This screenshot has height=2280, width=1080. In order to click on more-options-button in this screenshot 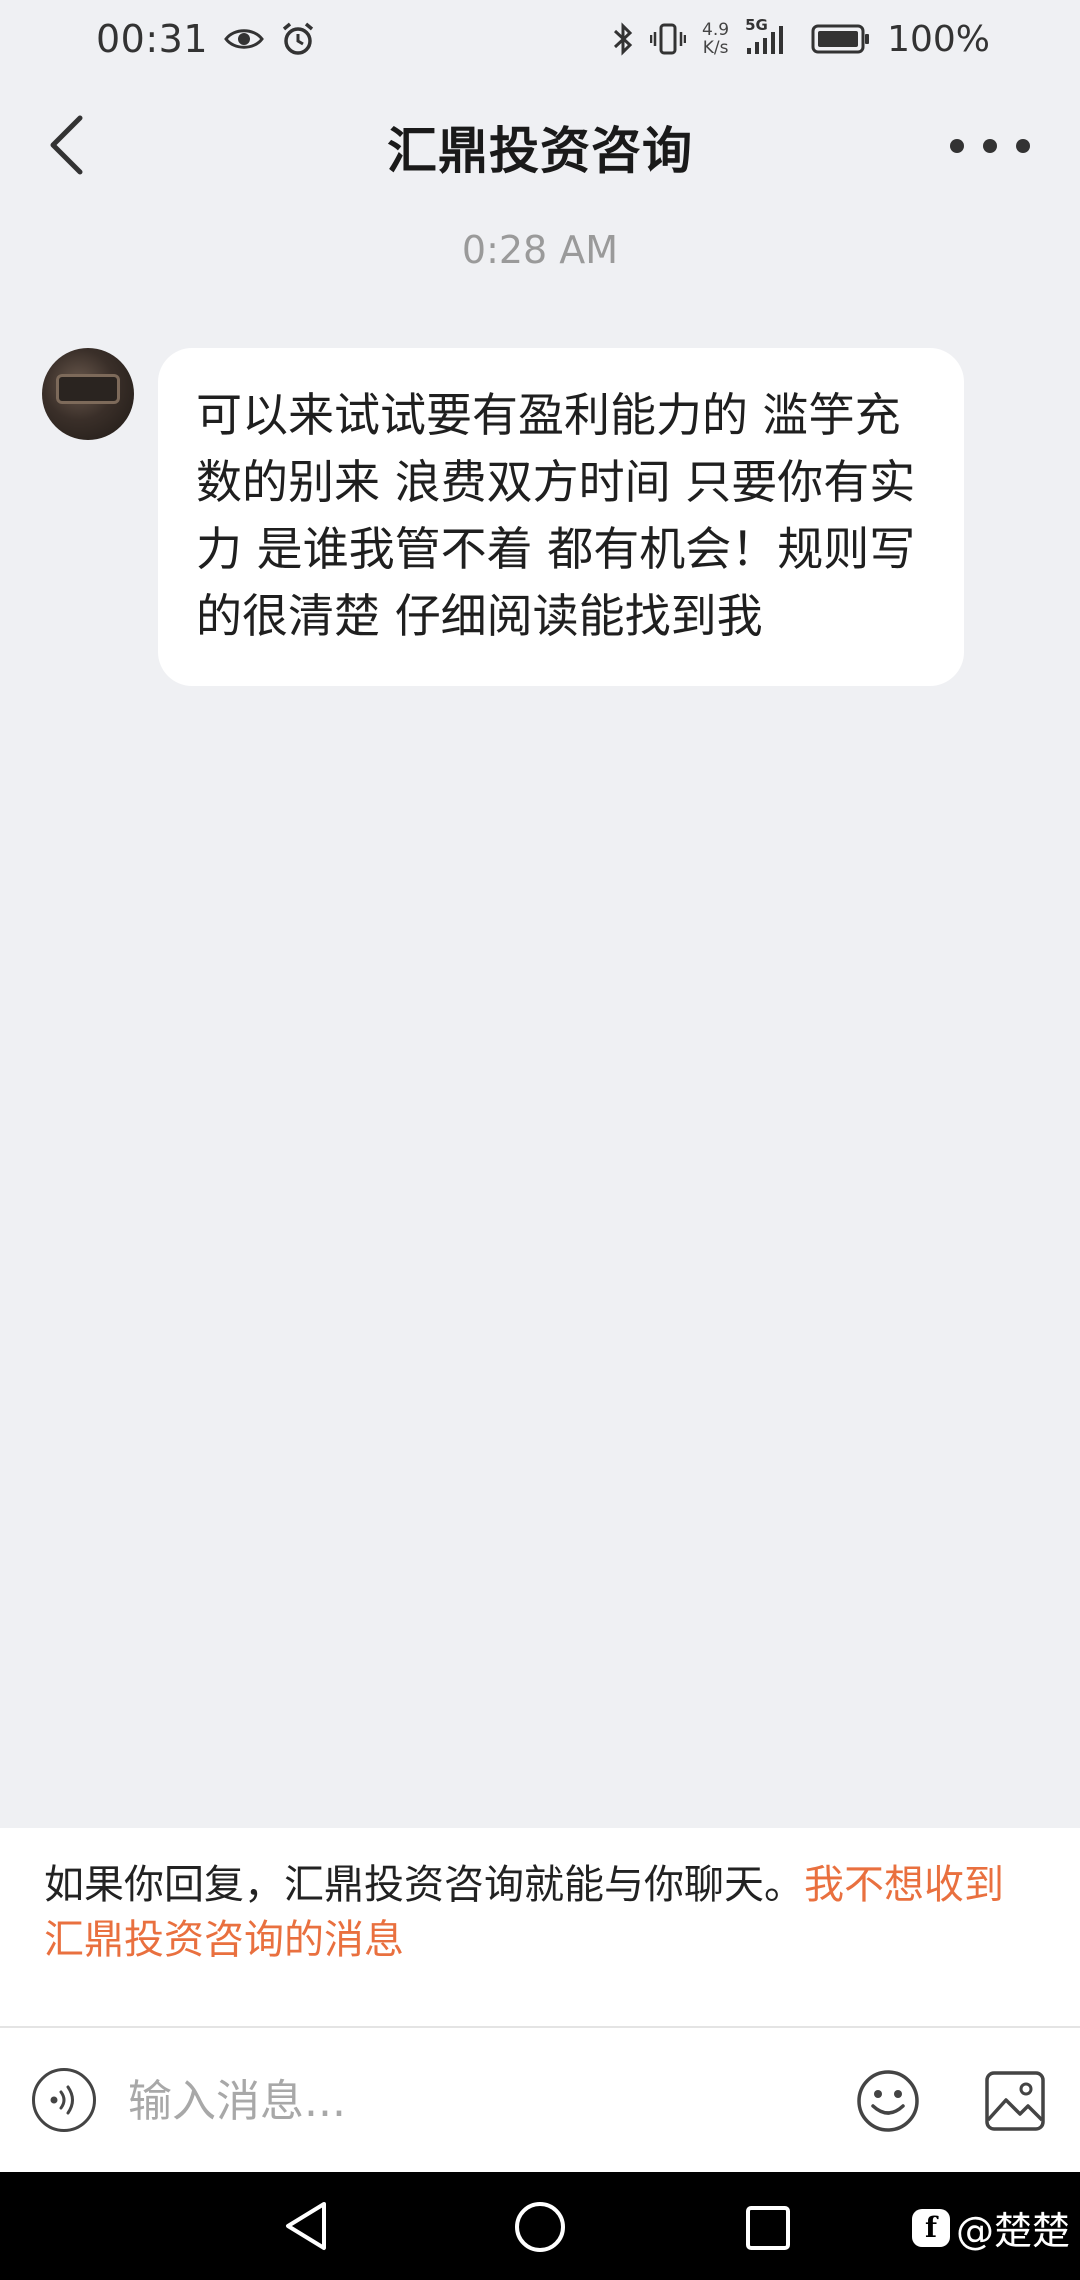, I will do `click(990, 146)`.